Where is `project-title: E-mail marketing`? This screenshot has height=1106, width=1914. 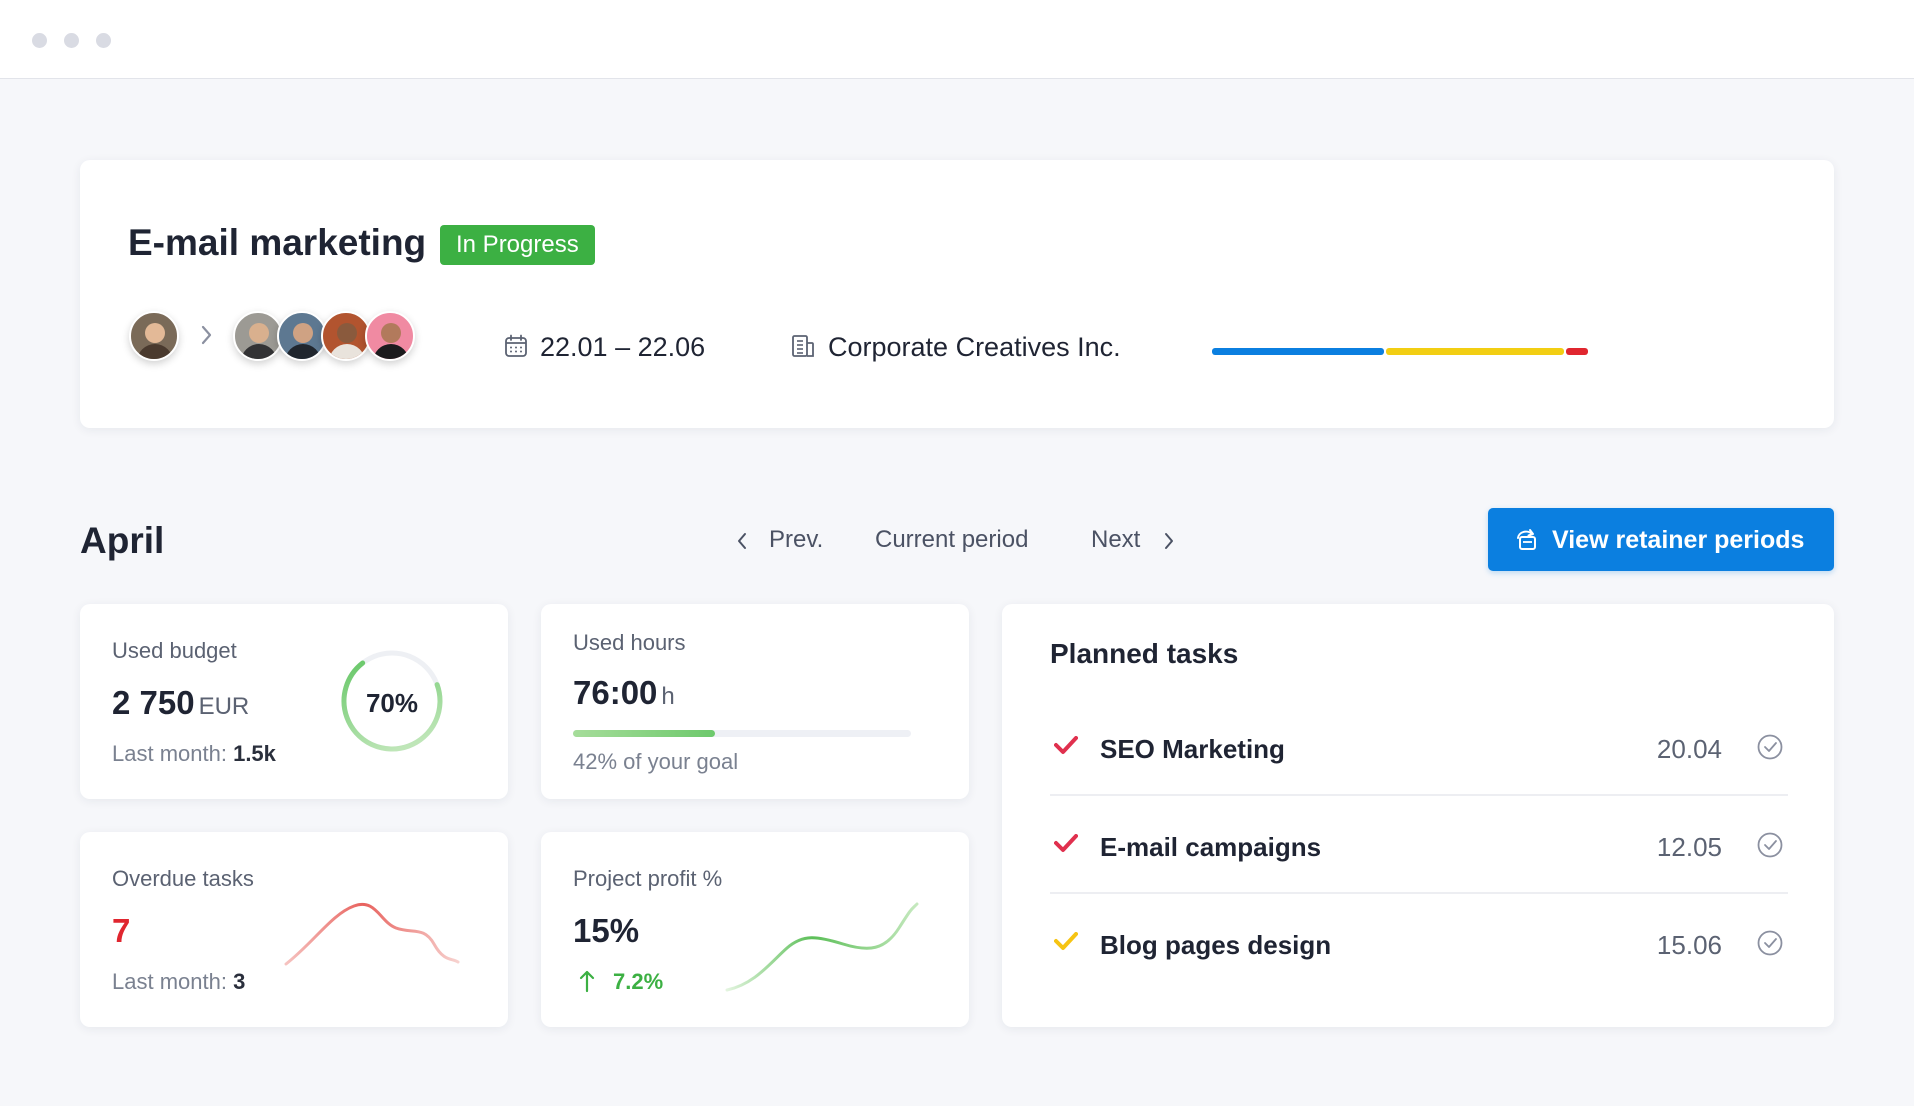
project-title: E-mail marketing is located at coordinates (277, 242).